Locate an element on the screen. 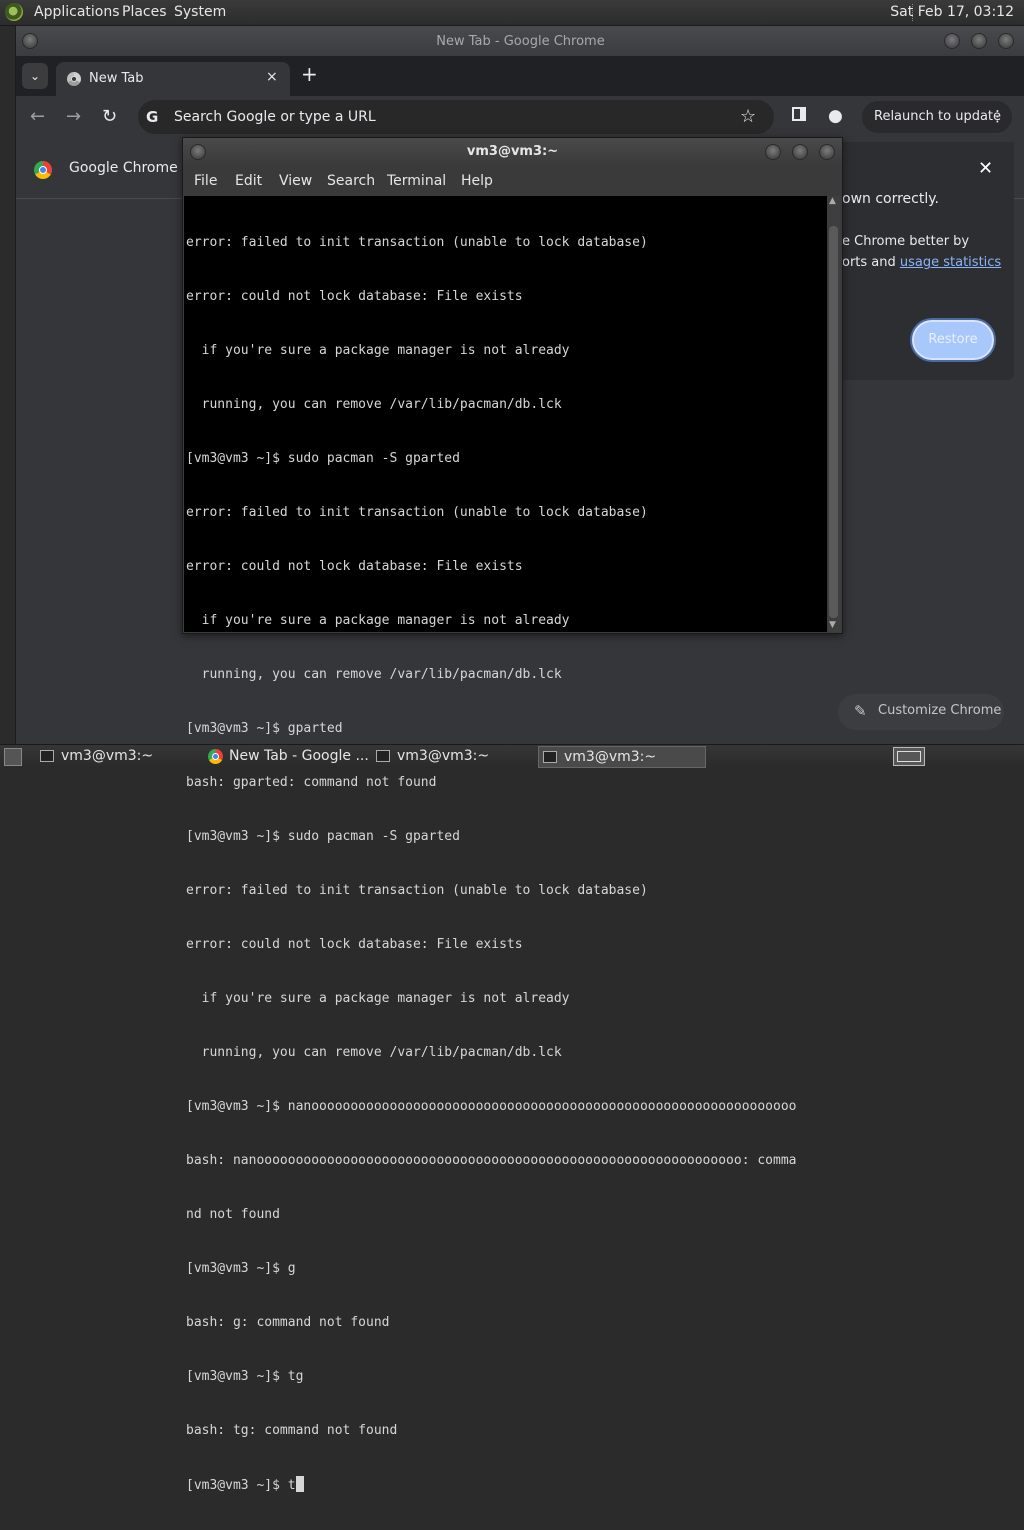 This screenshot has height=1530, width=1024. google-g-icon: G is located at coordinates (152, 117).